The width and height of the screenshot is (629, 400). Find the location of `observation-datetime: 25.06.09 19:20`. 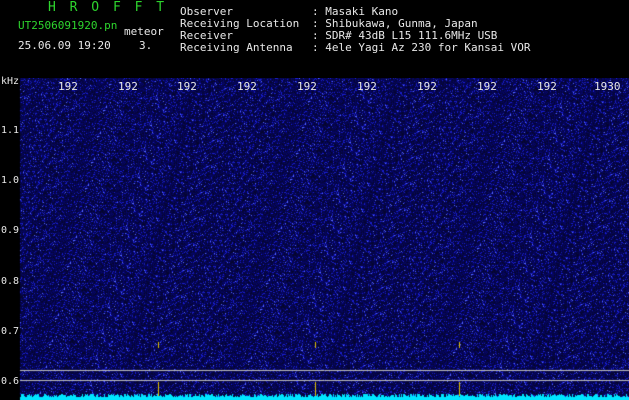

observation-datetime: 25.06.09 19:20 is located at coordinates (64, 45).